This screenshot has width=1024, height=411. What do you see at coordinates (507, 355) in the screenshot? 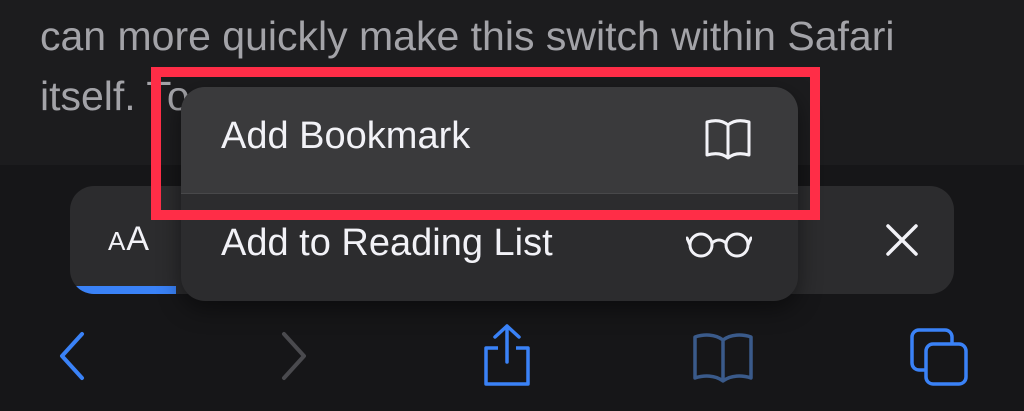
I see `share-icon` at bounding box center [507, 355].